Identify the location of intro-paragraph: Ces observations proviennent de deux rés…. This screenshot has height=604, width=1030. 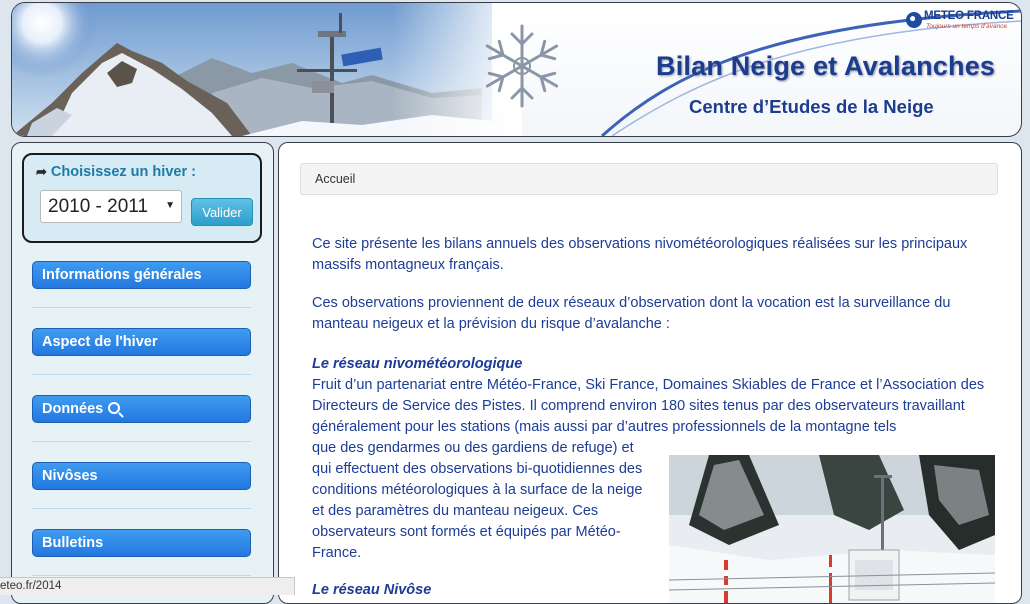
(631, 313).